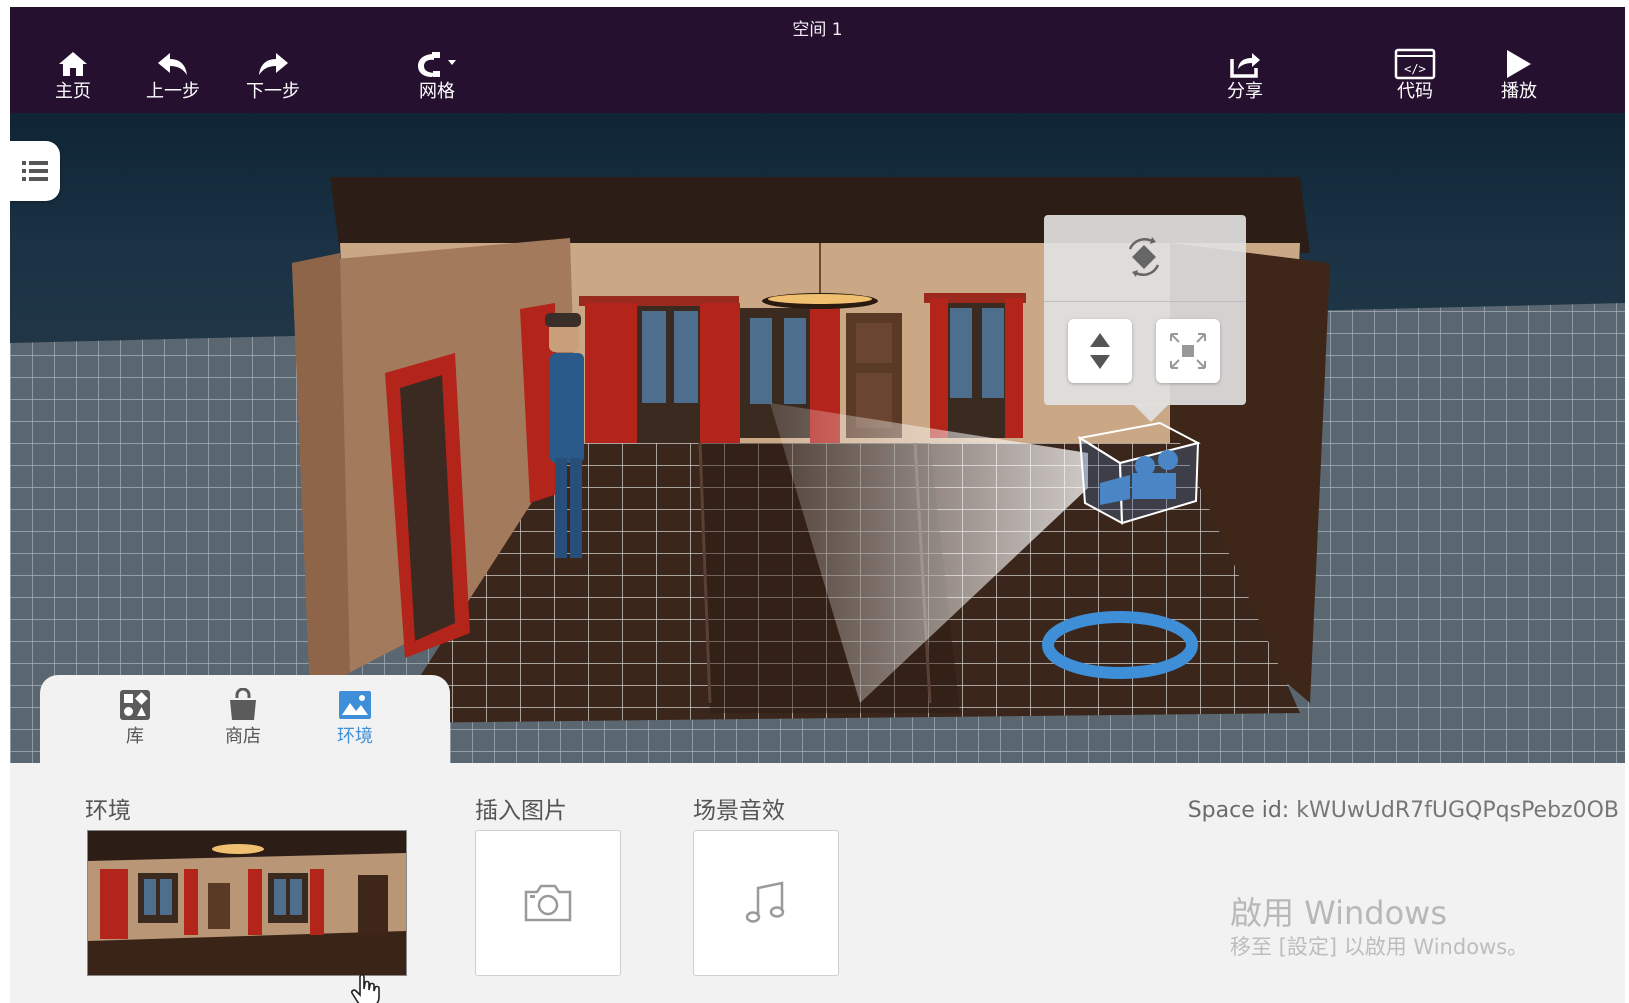 The image size is (1629, 1003). What do you see at coordinates (366, 988) in the screenshot?
I see `hand-pointer-cursor-icon` at bounding box center [366, 988].